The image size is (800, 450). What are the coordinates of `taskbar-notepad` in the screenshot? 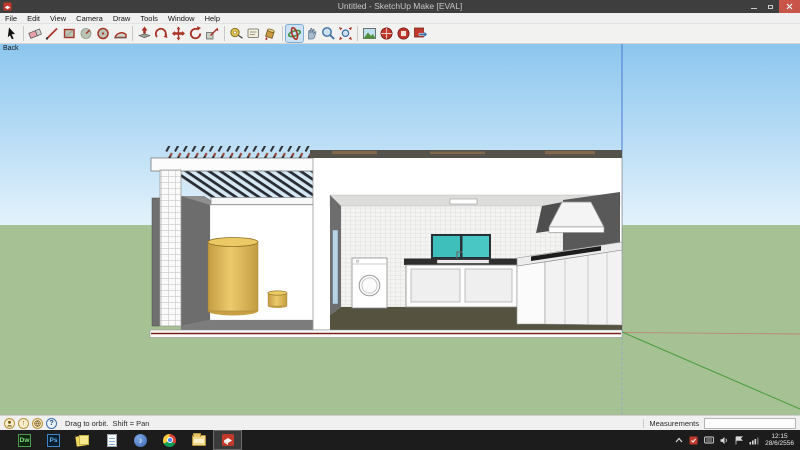 It's located at (111, 440).